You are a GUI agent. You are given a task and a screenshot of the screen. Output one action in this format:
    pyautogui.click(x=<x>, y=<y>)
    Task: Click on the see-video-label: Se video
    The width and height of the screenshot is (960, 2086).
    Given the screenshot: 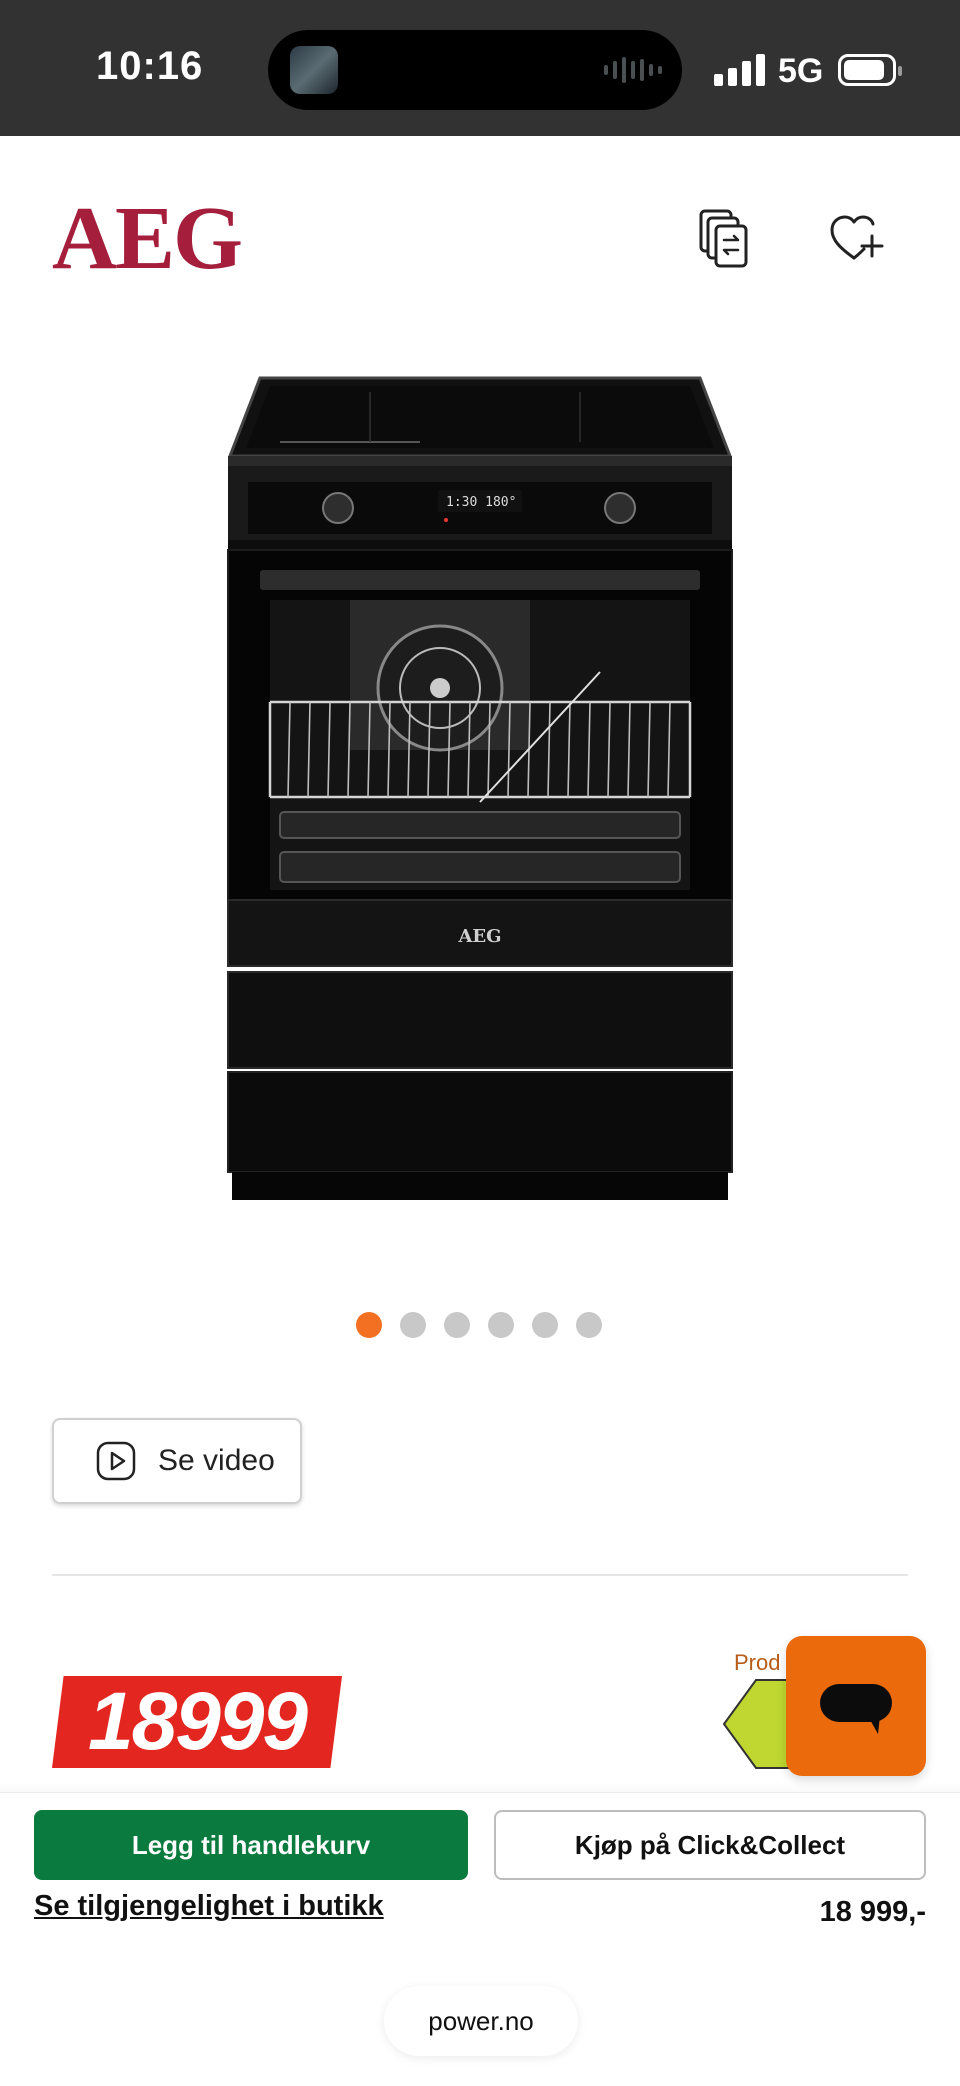 What is the action you would take?
    pyautogui.click(x=216, y=1460)
    